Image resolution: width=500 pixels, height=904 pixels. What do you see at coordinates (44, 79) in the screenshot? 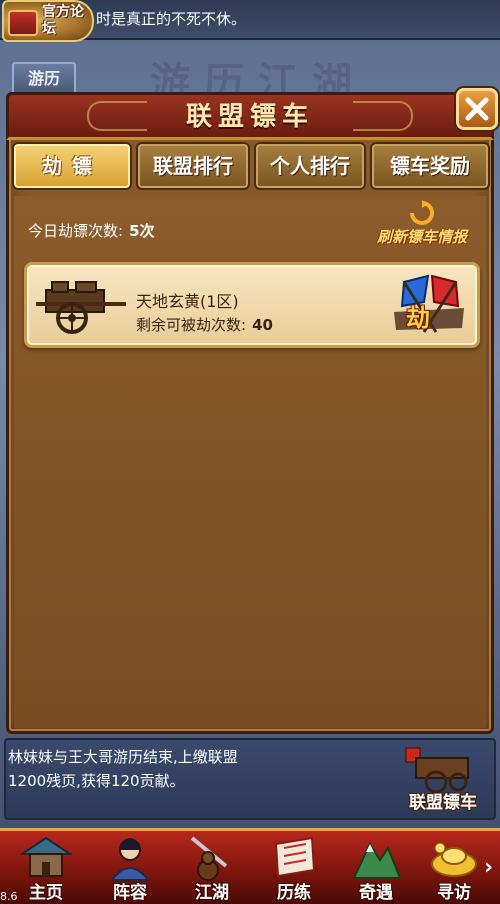
I see `background-travel-tab: 游历` at bounding box center [44, 79].